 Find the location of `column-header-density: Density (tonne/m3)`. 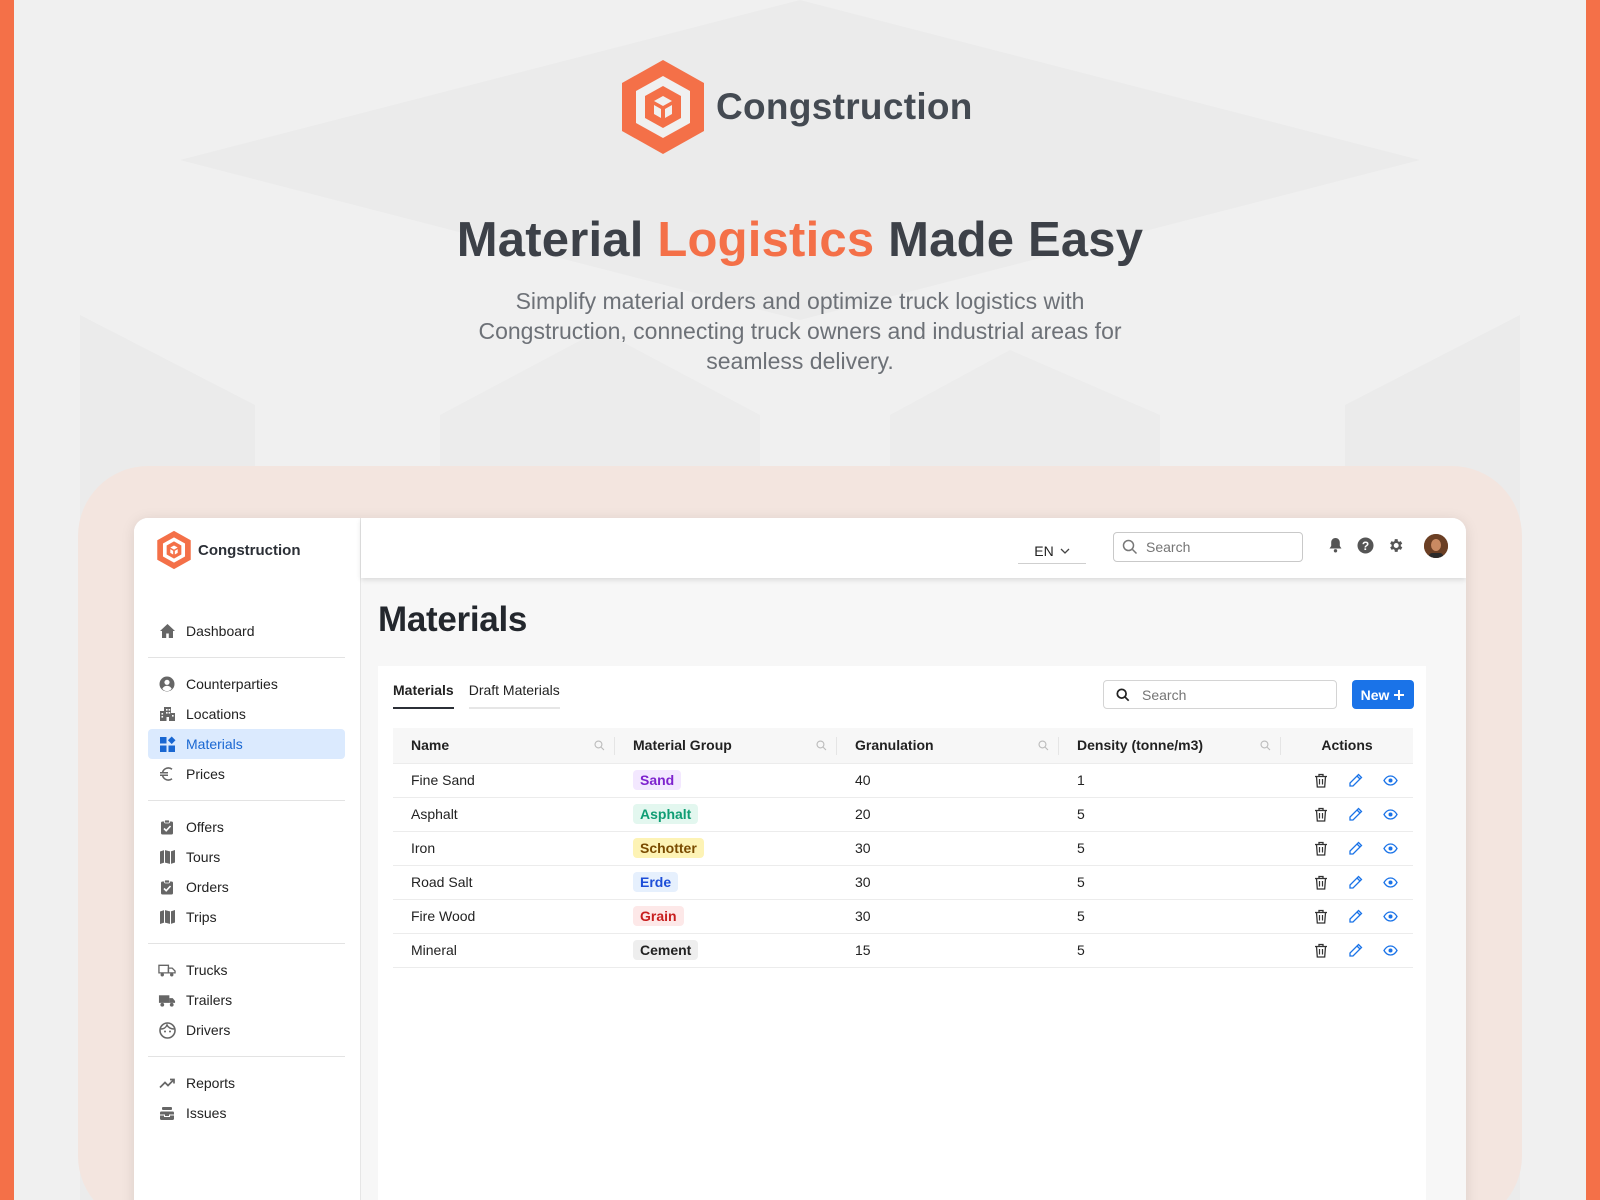

column-header-density: Density (tonne/m3) is located at coordinates (1170, 746).